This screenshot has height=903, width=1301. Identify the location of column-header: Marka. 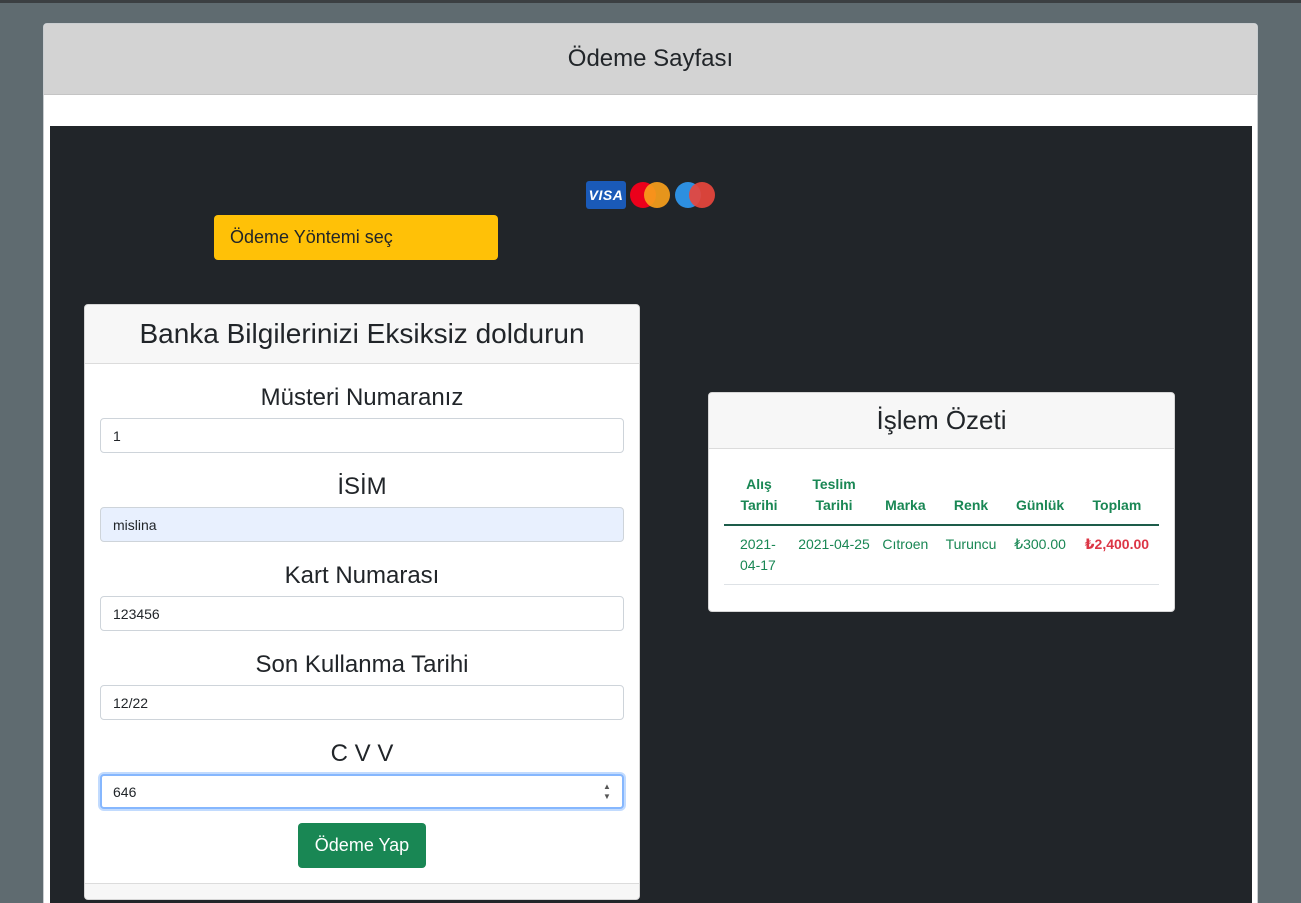
(905, 497).